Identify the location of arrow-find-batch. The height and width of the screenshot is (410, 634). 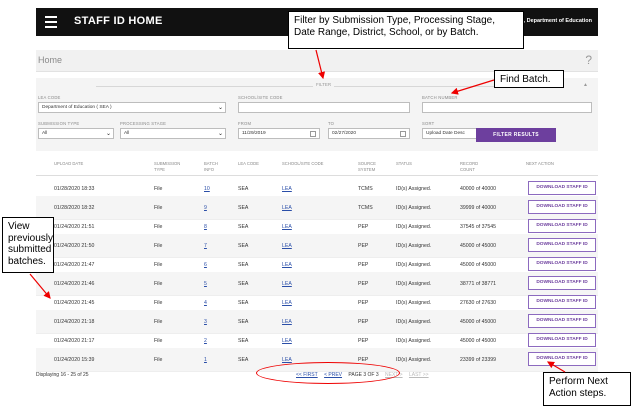
(472, 87).